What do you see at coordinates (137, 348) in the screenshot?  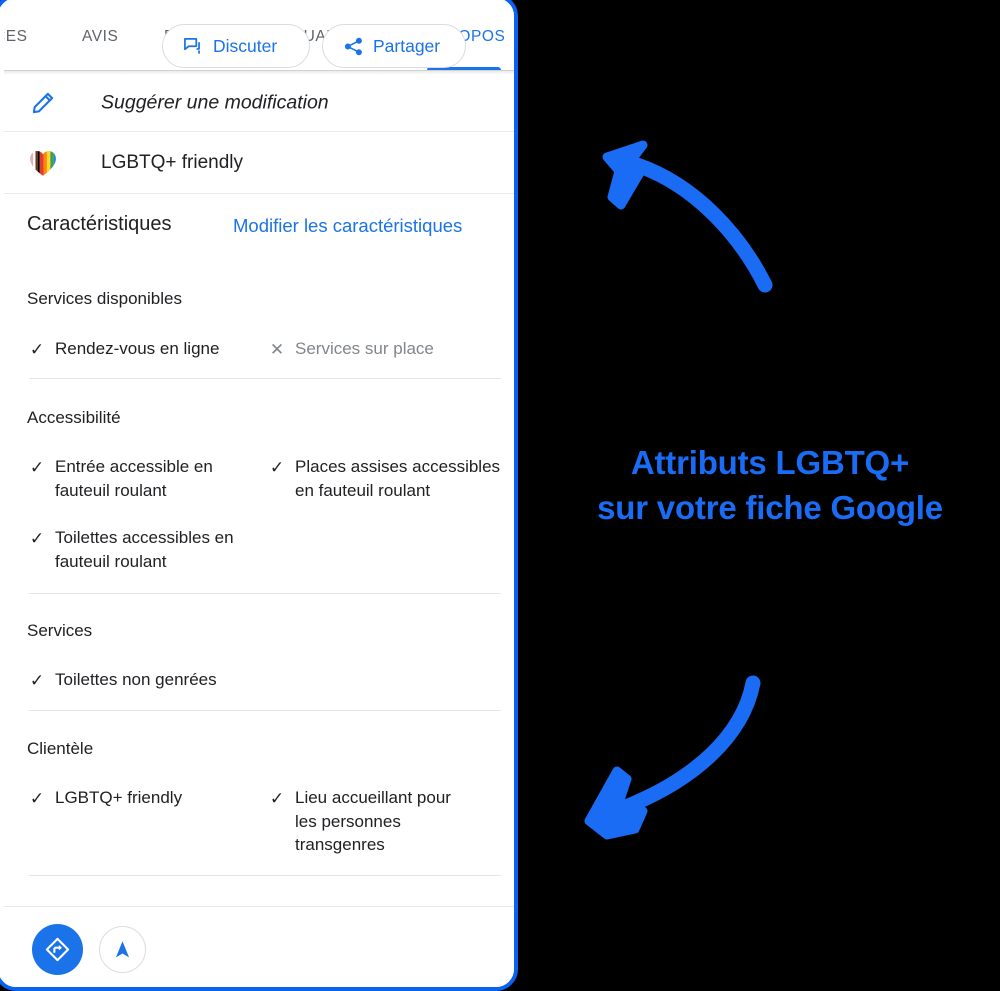 I see `attribute-label: Rendez-vous en ligne` at bounding box center [137, 348].